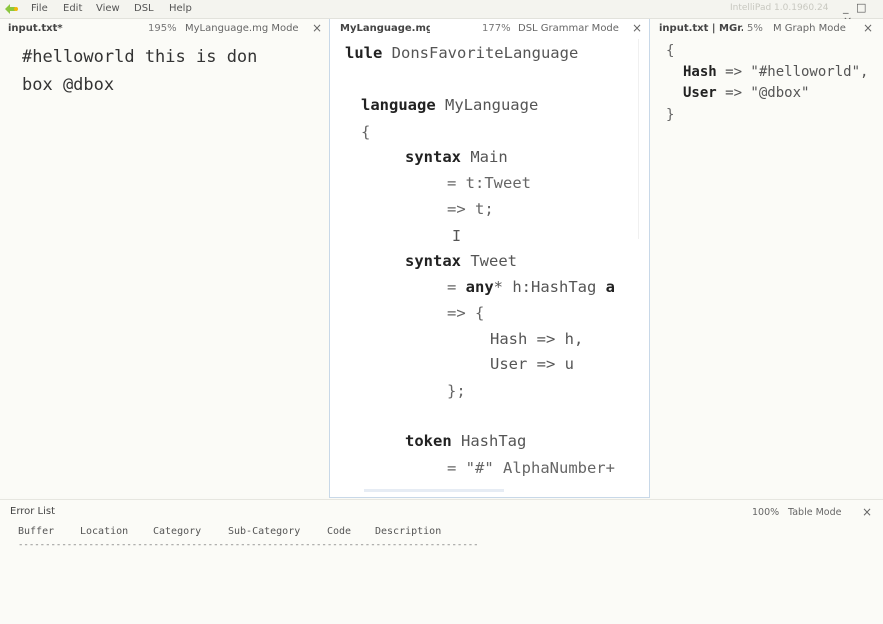 Image resolution: width=883 pixels, height=624 pixels. Describe the element at coordinates (11, 9) in the screenshot. I see `app-logo-icon` at that location.